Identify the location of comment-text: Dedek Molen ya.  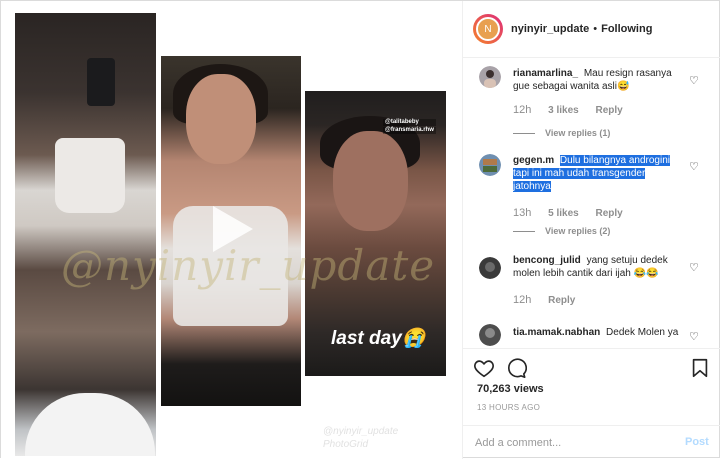
(642, 332).